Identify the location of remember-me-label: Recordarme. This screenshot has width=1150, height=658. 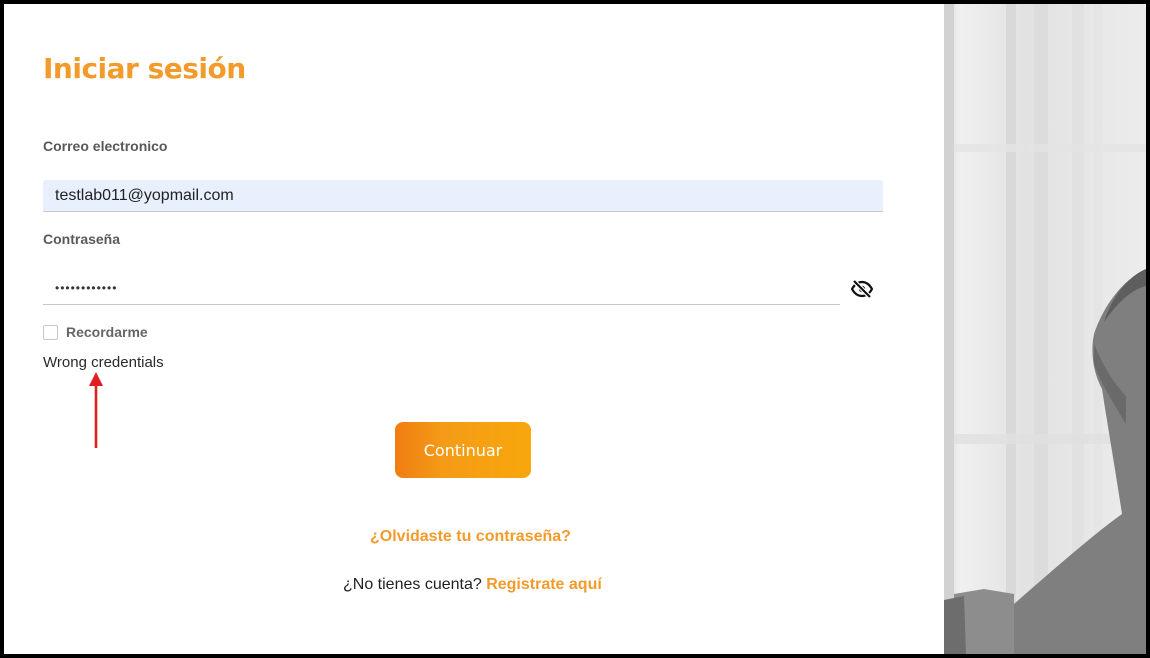
(107, 332).